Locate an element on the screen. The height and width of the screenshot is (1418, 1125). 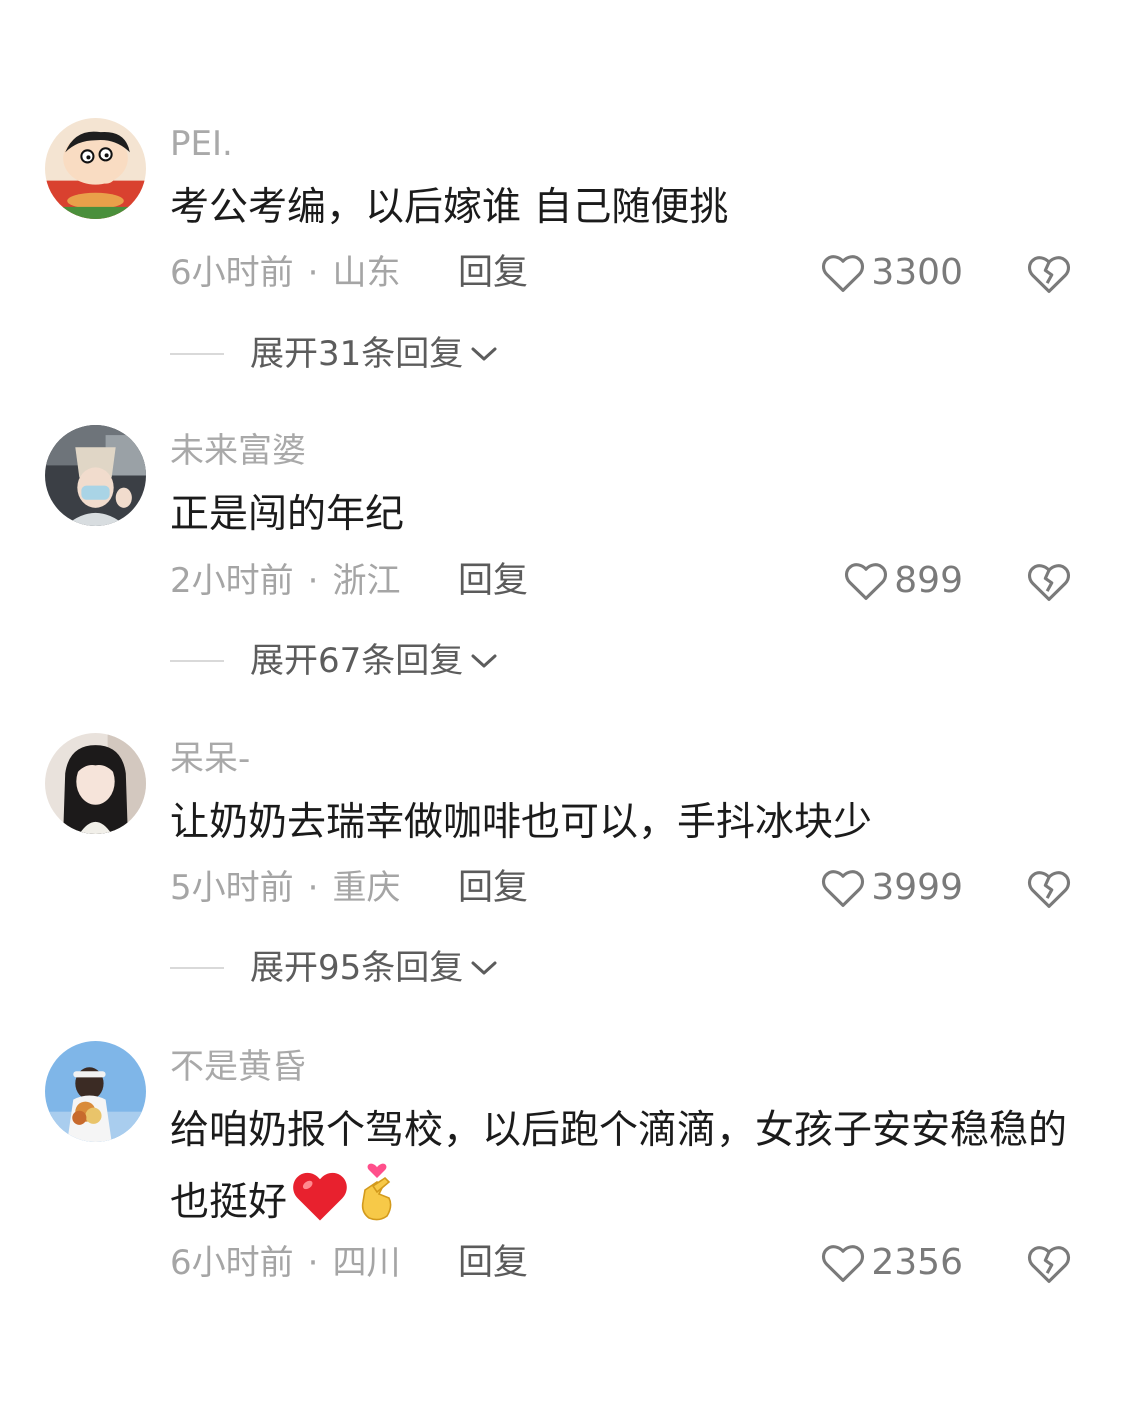
red-heart-emoji is located at coordinates (320, 1196).